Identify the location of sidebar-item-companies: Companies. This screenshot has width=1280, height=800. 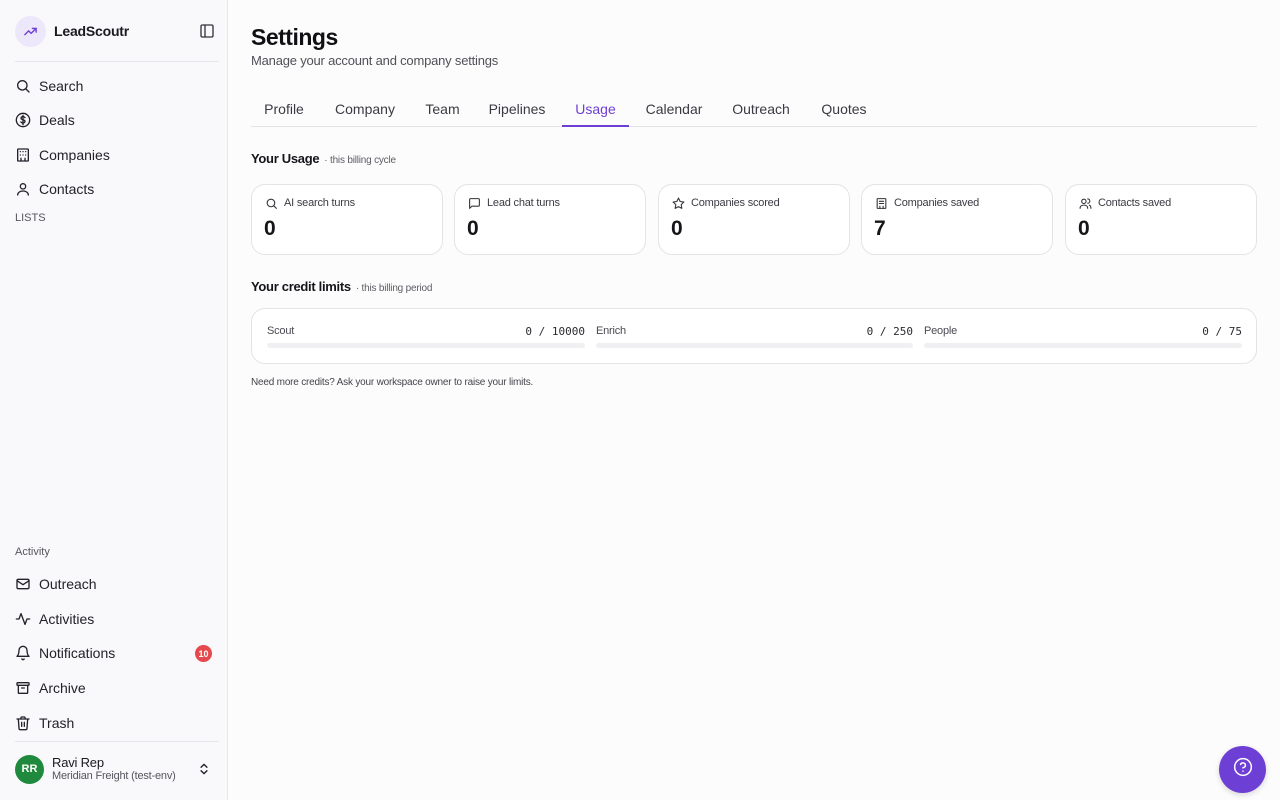
(114, 155).